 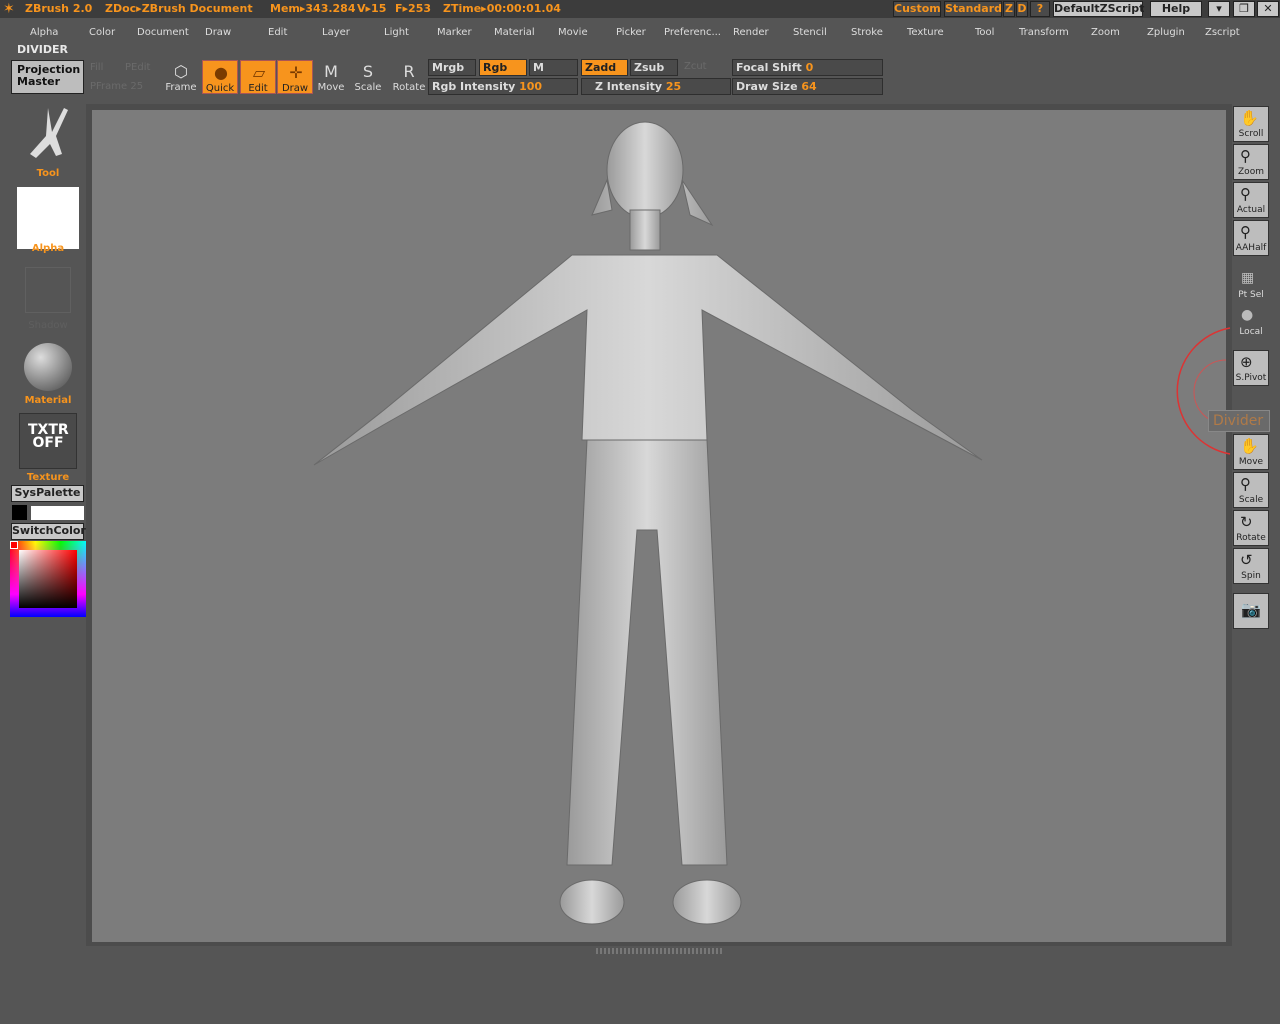 What do you see at coordinates (47, 137) in the screenshot?
I see `tool-thumbnail-icon` at bounding box center [47, 137].